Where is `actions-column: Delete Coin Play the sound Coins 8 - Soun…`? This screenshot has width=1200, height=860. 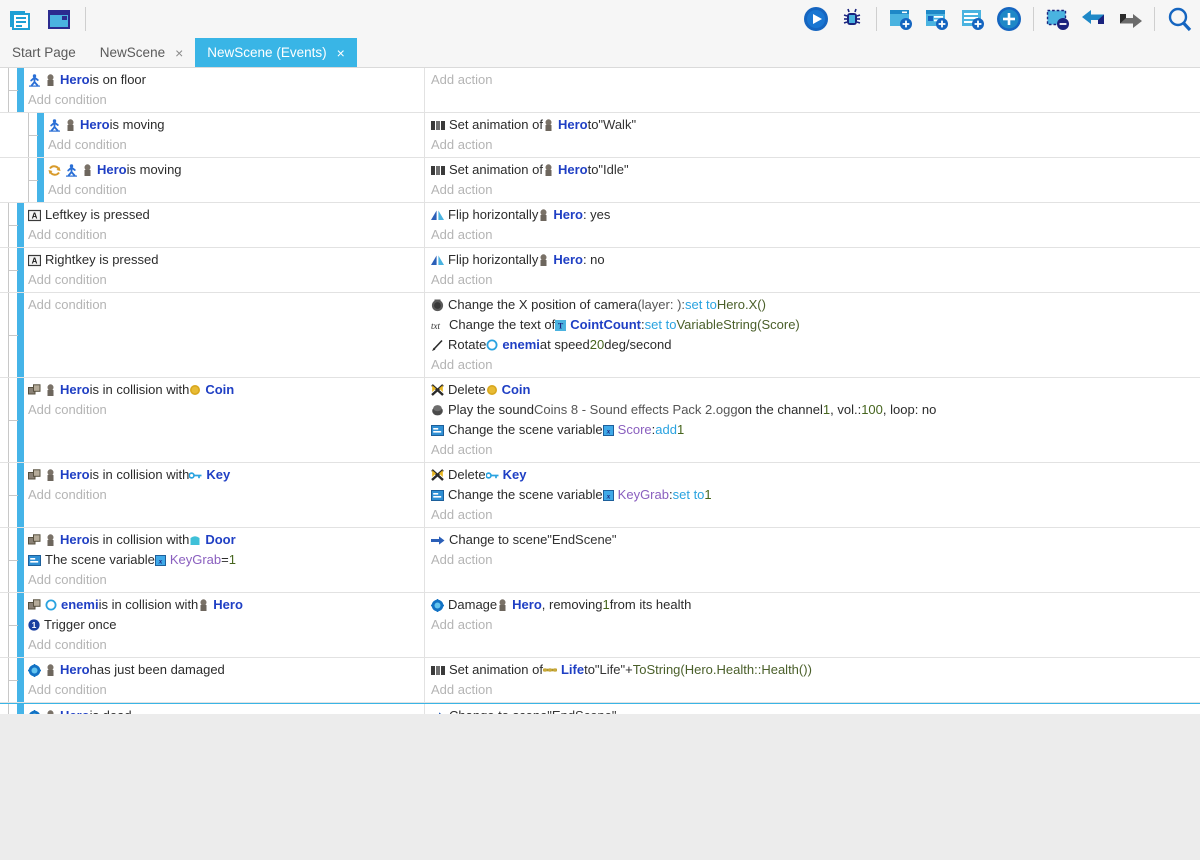 actions-column: Delete Coin Play the sound Coins 8 - Soun… is located at coordinates (812, 420).